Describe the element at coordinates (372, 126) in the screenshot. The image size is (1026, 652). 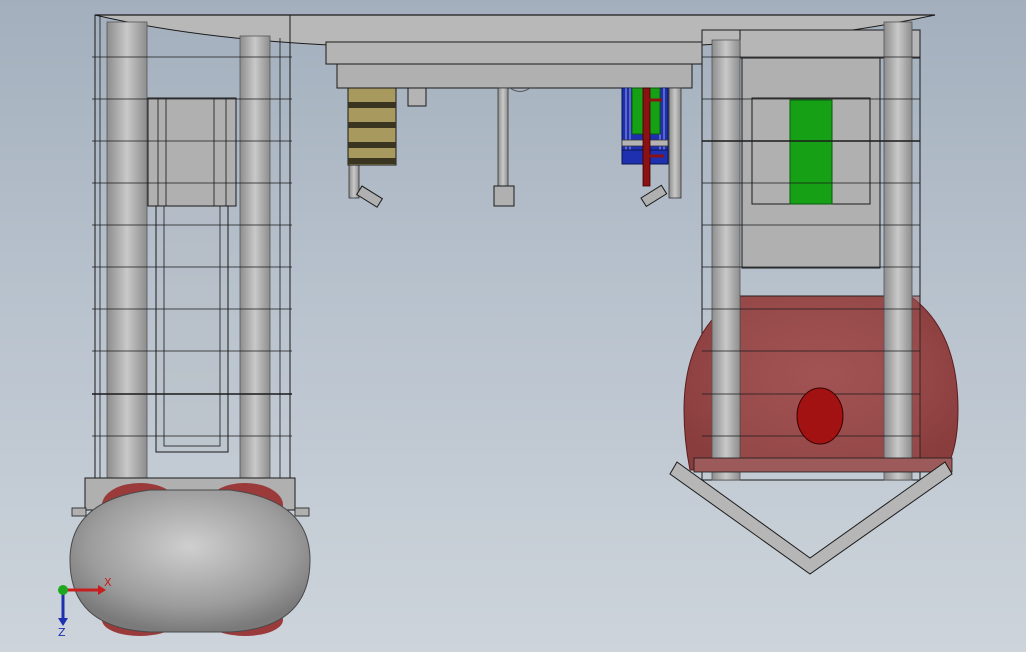
I see `tan-coil-stack` at that location.